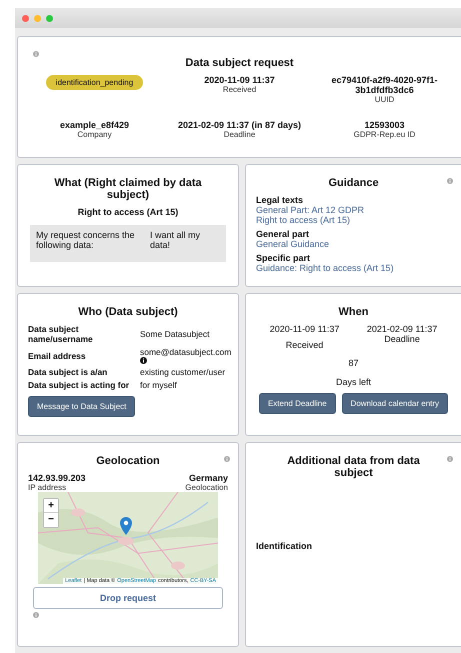  Describe the element at coordinates (128, 312) in the screenshot. I see `card-title: Who (Data subject)` at that location.